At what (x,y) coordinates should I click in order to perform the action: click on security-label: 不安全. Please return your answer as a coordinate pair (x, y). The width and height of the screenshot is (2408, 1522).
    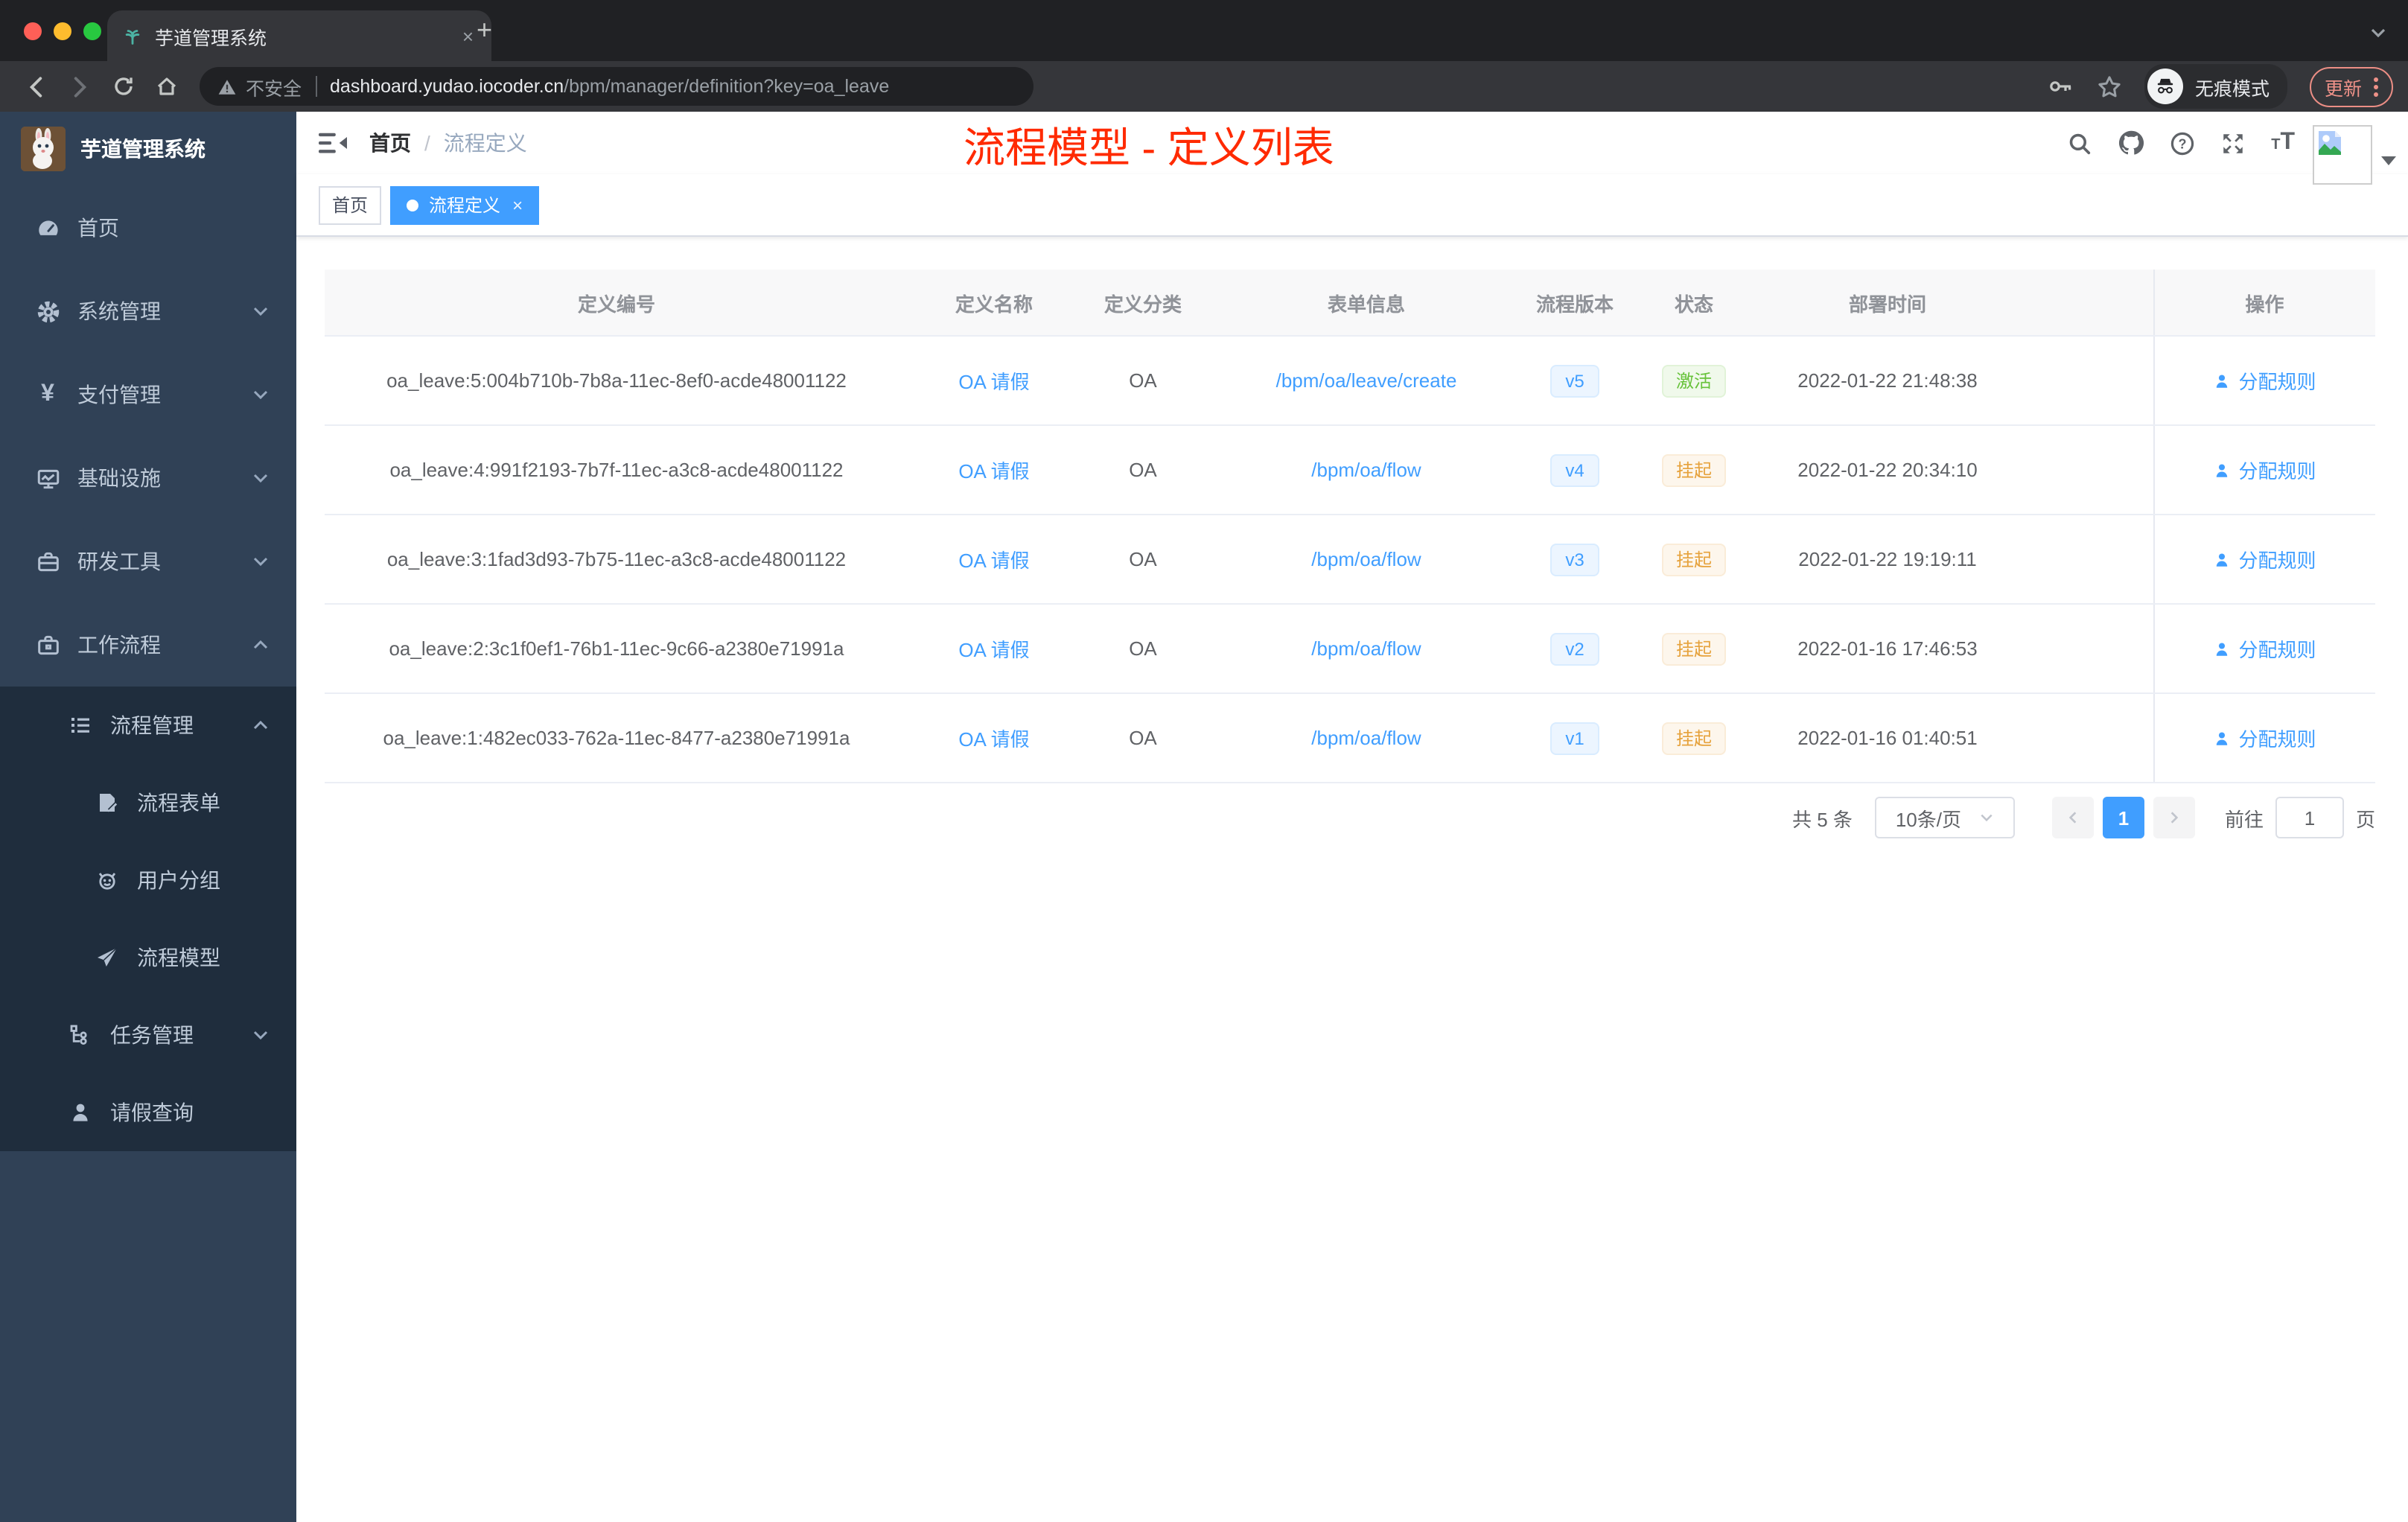
    Looking at the image, I should click on (274, 86).